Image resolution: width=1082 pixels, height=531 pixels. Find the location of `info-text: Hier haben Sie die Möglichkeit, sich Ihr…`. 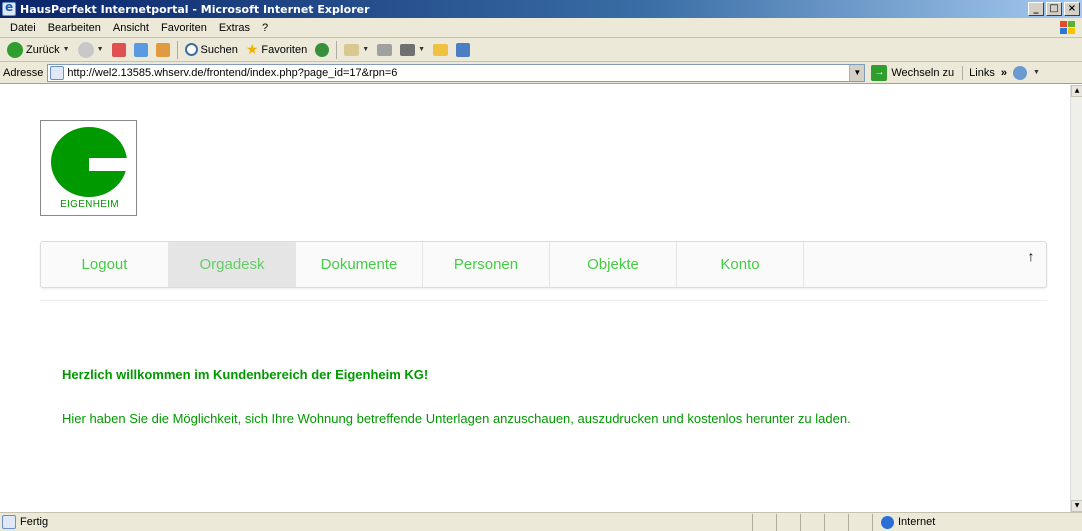

info-text: Hier haben Sie die Möglichkeit, sich Ihr… is located at coordinates (456, 418).